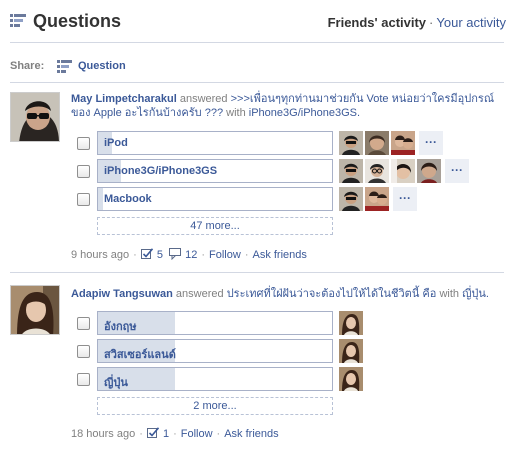  What do you see at coordinates (215, 323) in the screenshot?
I see `option-bar: อังกฤษ` at bounding box center [215, 323].